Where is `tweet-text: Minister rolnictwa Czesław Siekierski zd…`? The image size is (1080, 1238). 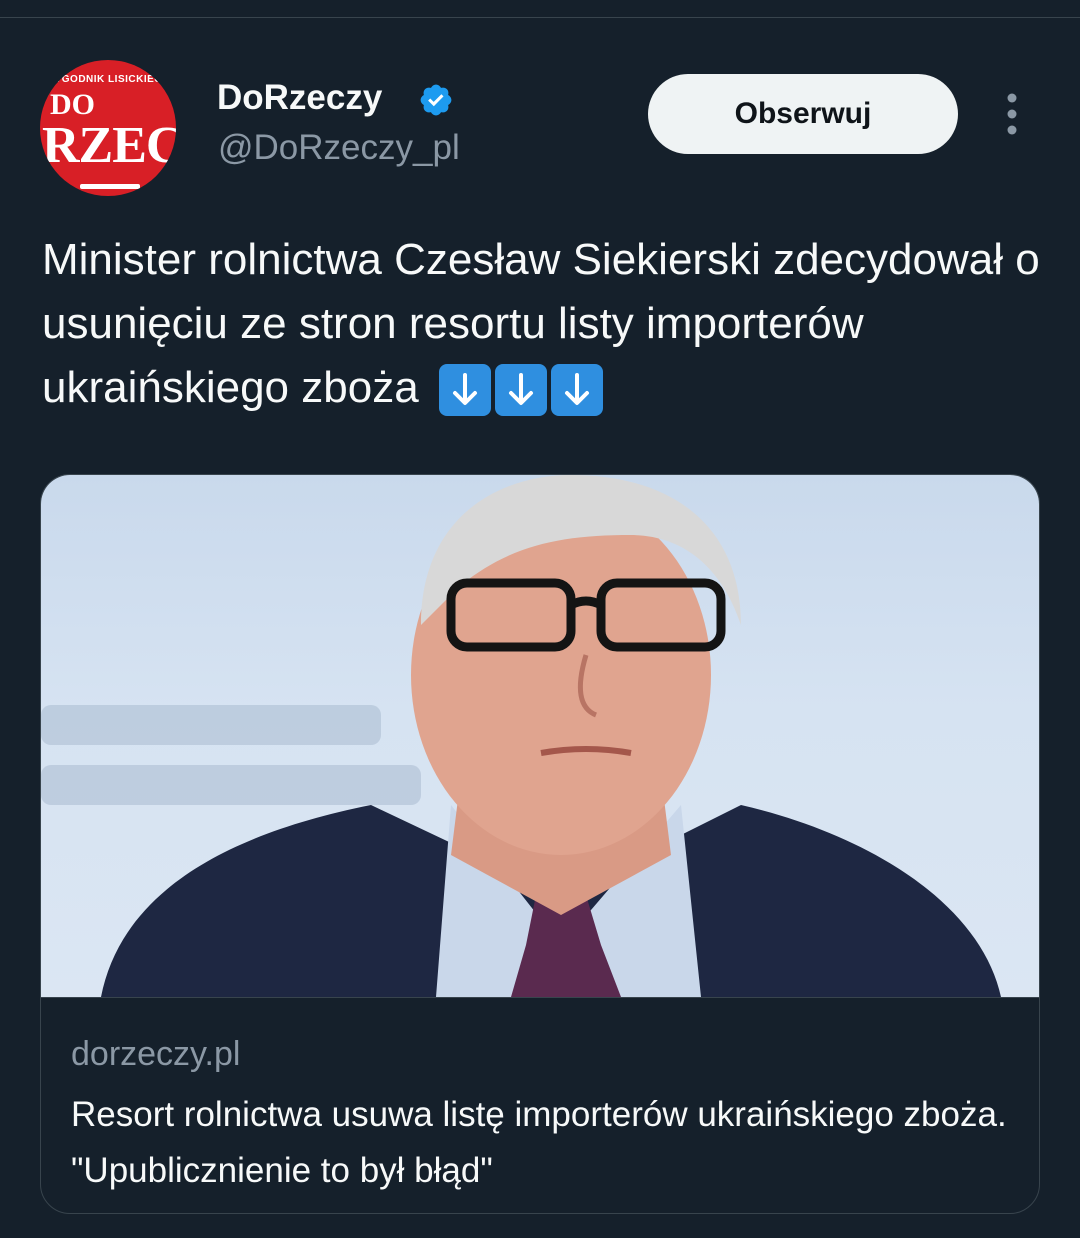 tweet-text: Minister rolnictwa Czesław Siekierski zd… is located at coordinates (547, 324).